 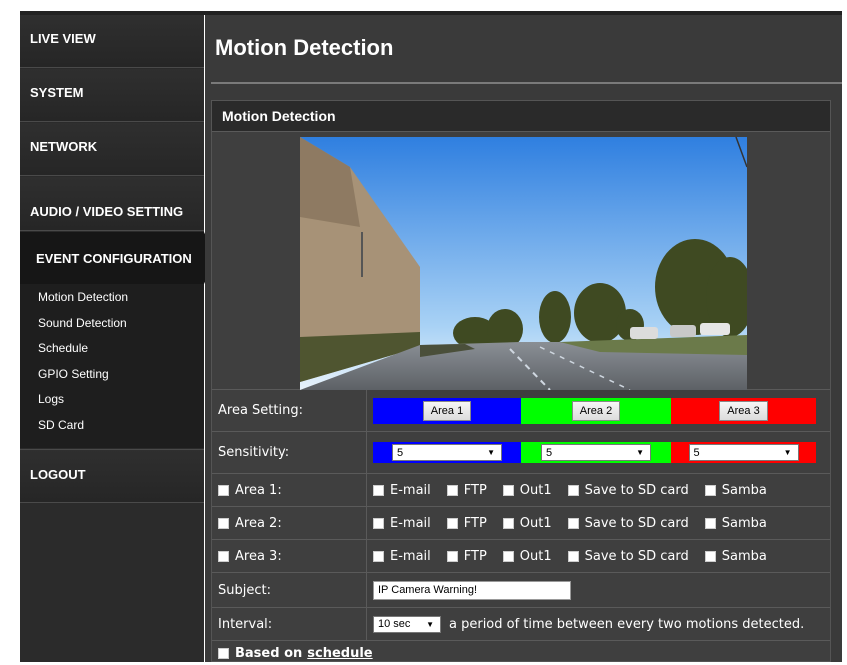 I want to click on area-3-label-text: Area 3:, so click(x=258, y=556).